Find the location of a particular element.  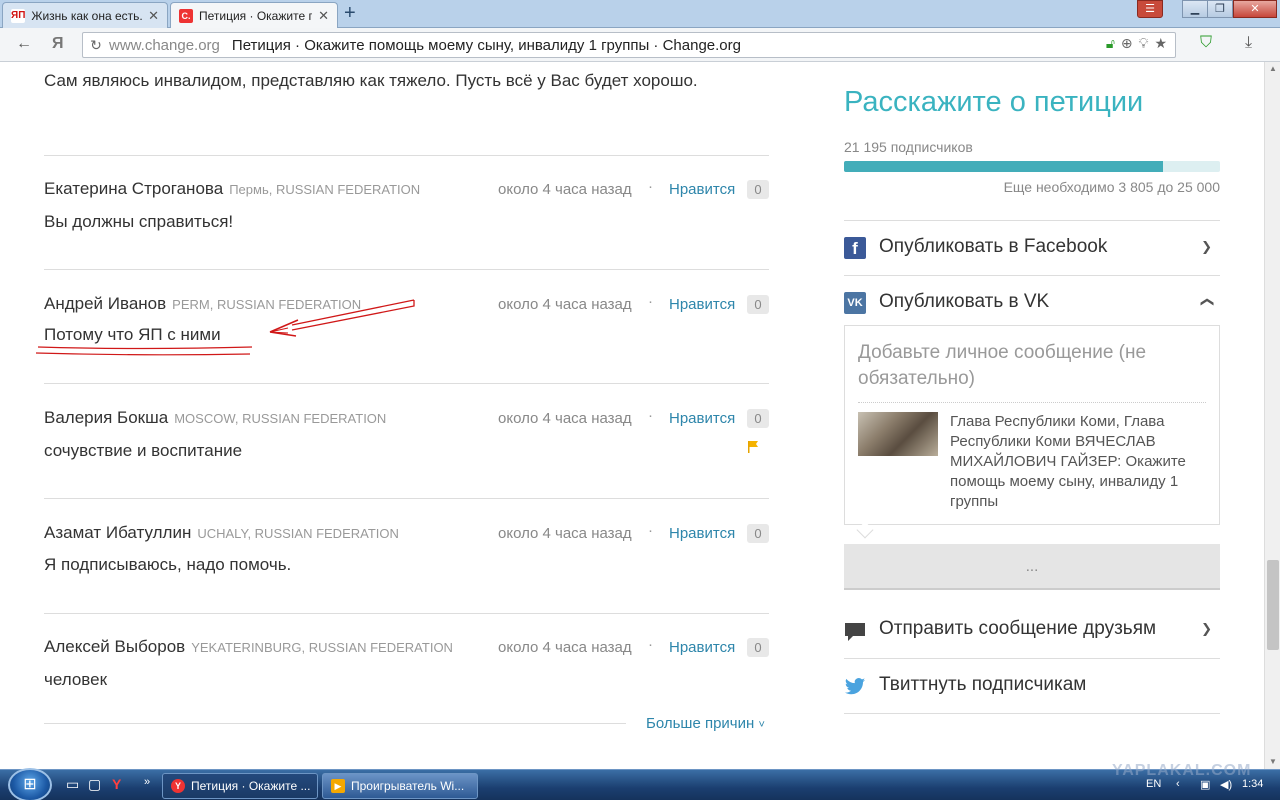

zoom-icon: ⊕ is located at coordinates (1127, 43).